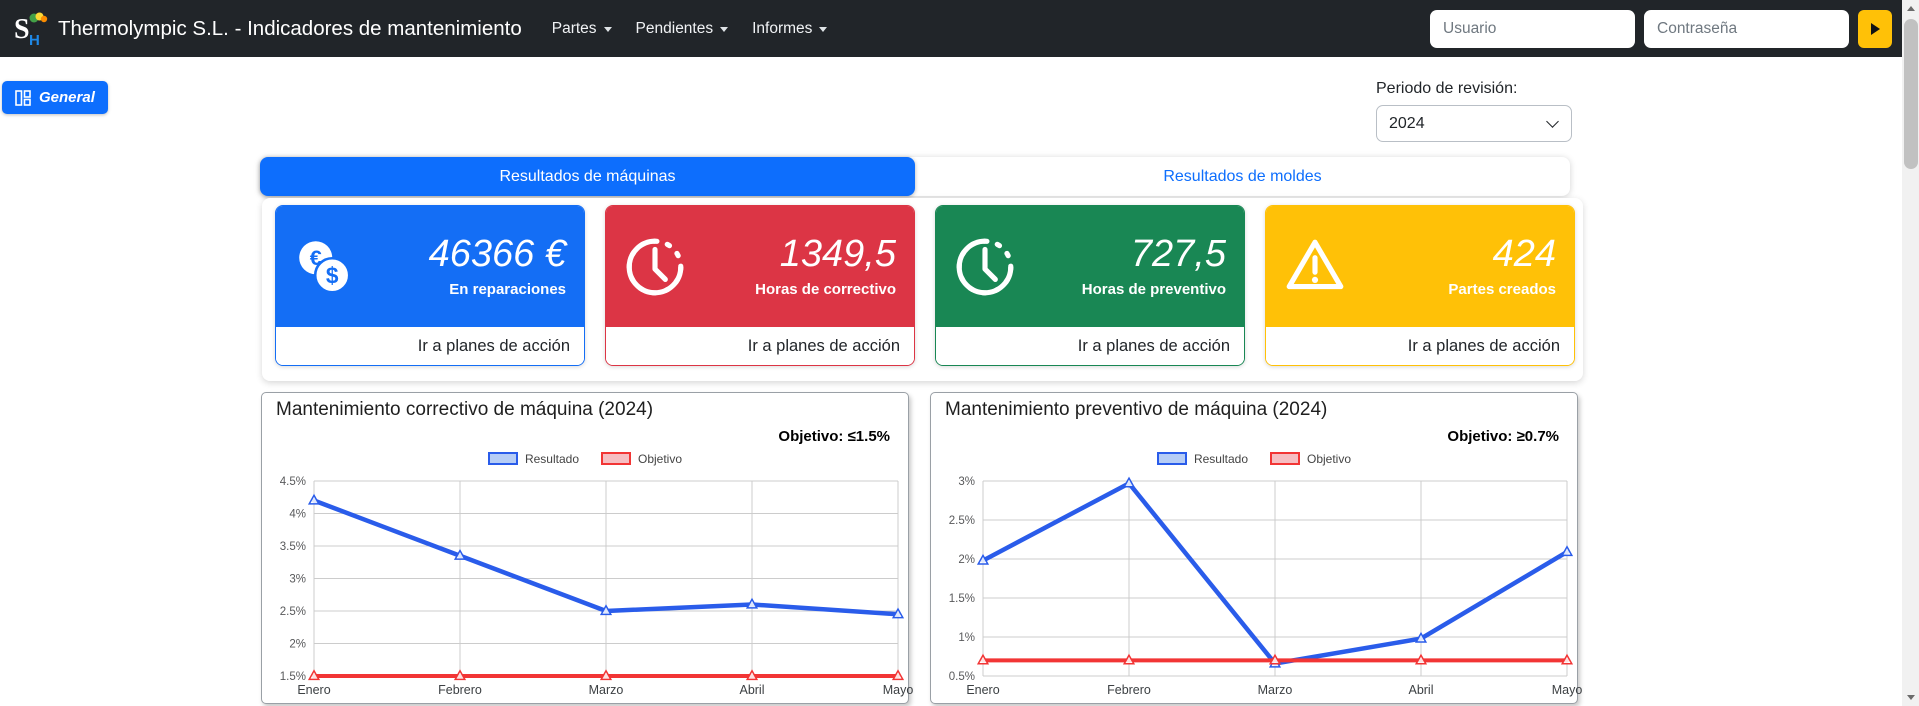  I want to click on kpi-label: Horas de preventivo, so click(1153, 289).